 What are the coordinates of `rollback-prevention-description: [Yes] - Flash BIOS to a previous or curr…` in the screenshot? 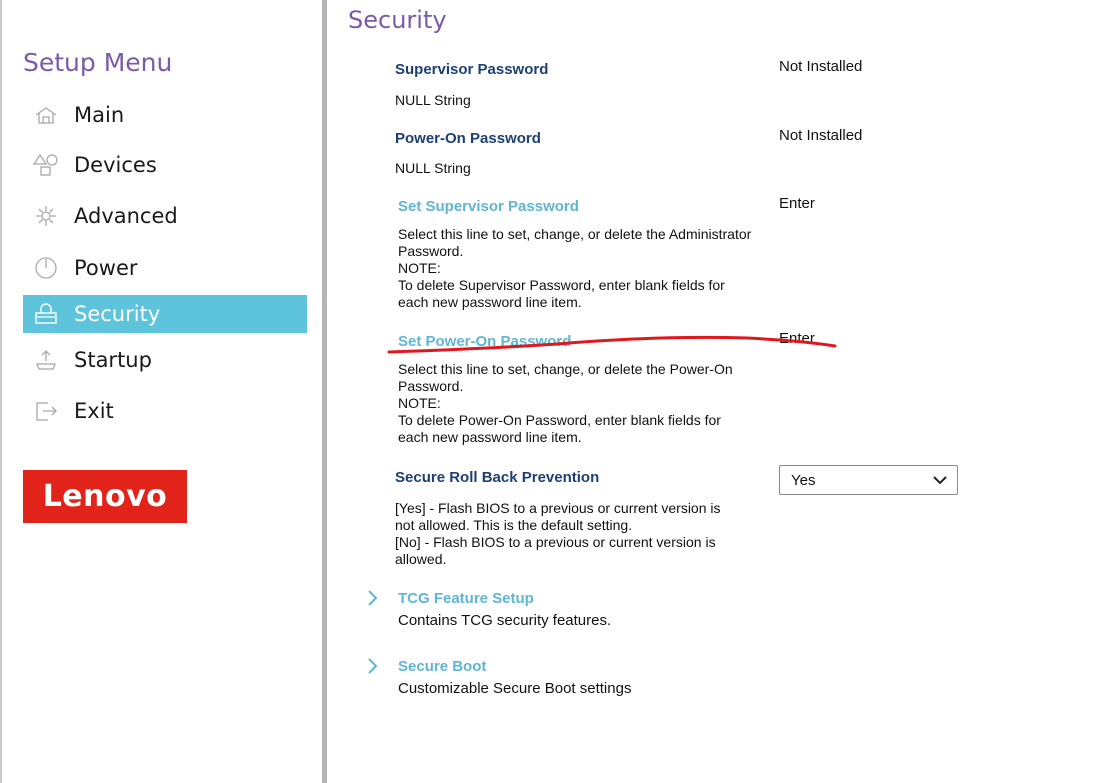 It's located at (580, 534).